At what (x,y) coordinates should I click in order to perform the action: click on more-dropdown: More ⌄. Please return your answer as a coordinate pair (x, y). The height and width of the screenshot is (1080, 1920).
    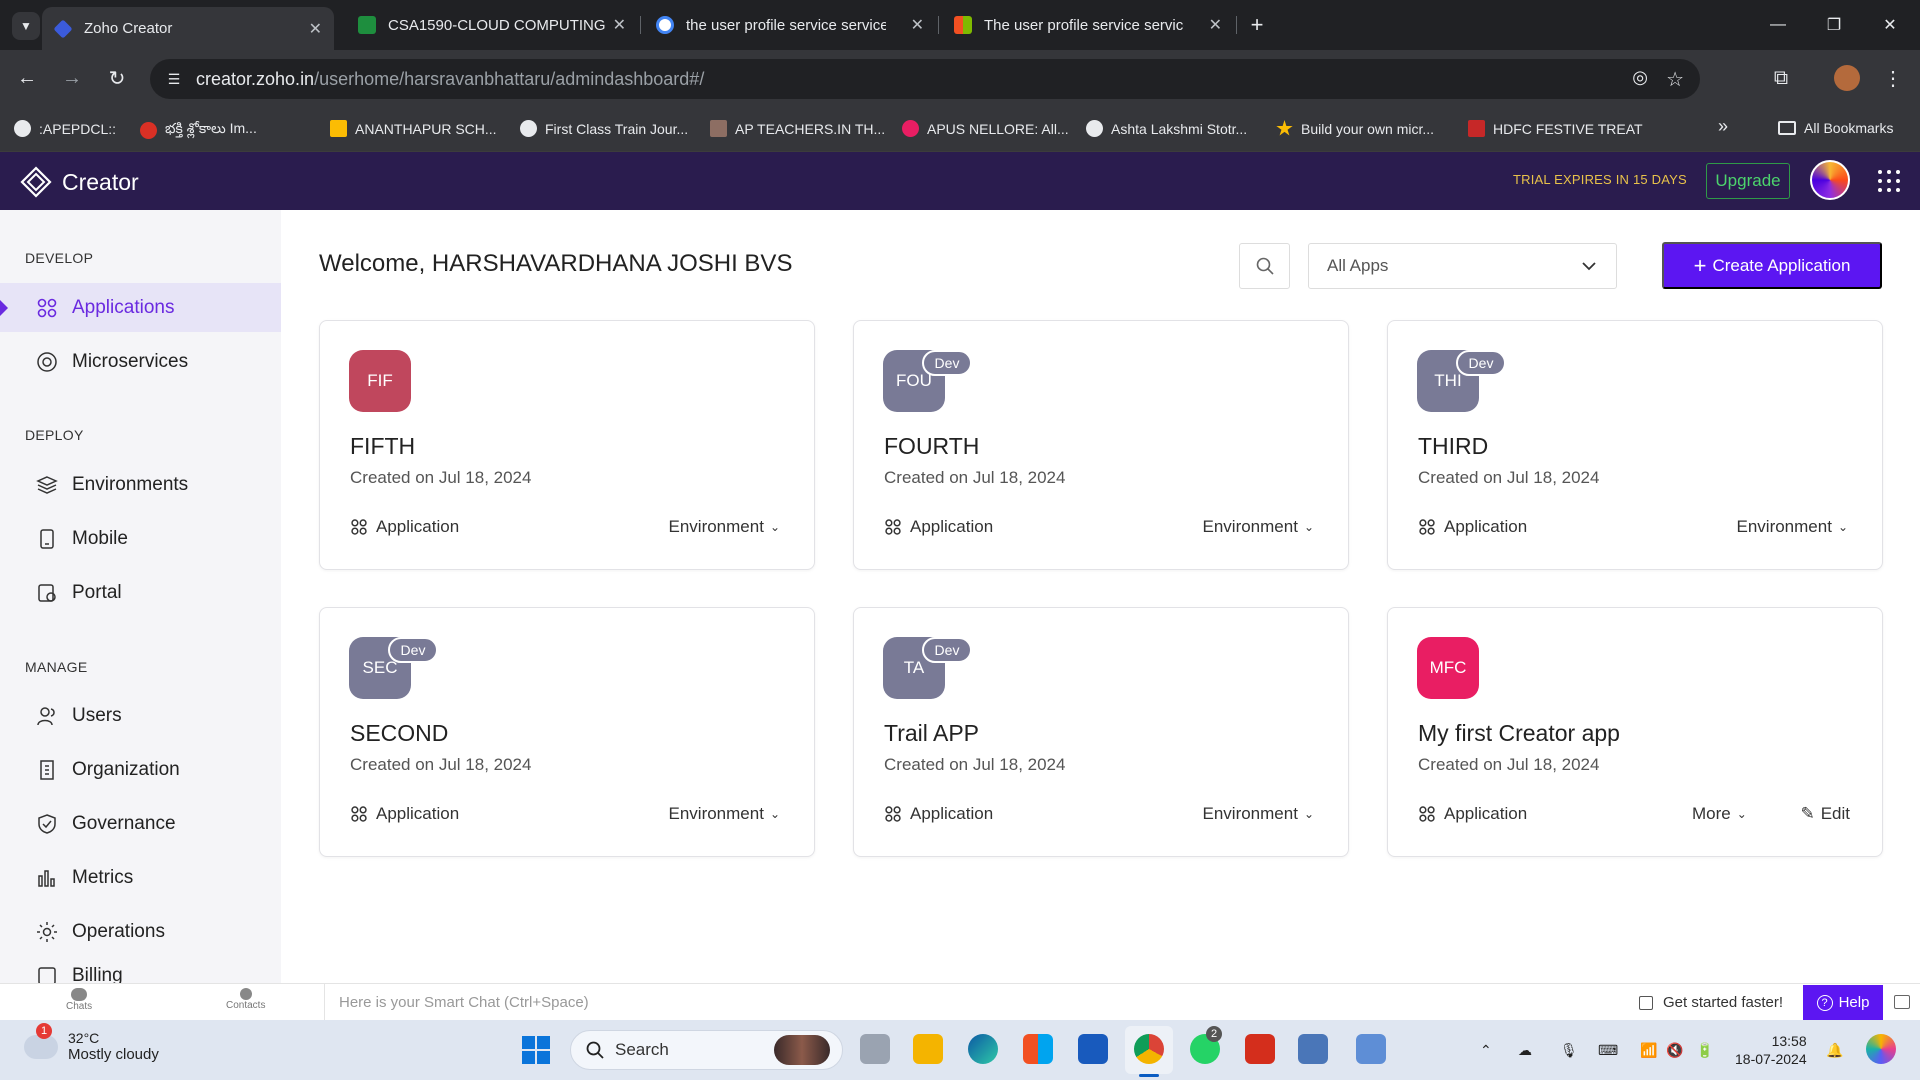
    Looking at the image, I should click on (1719, 814).